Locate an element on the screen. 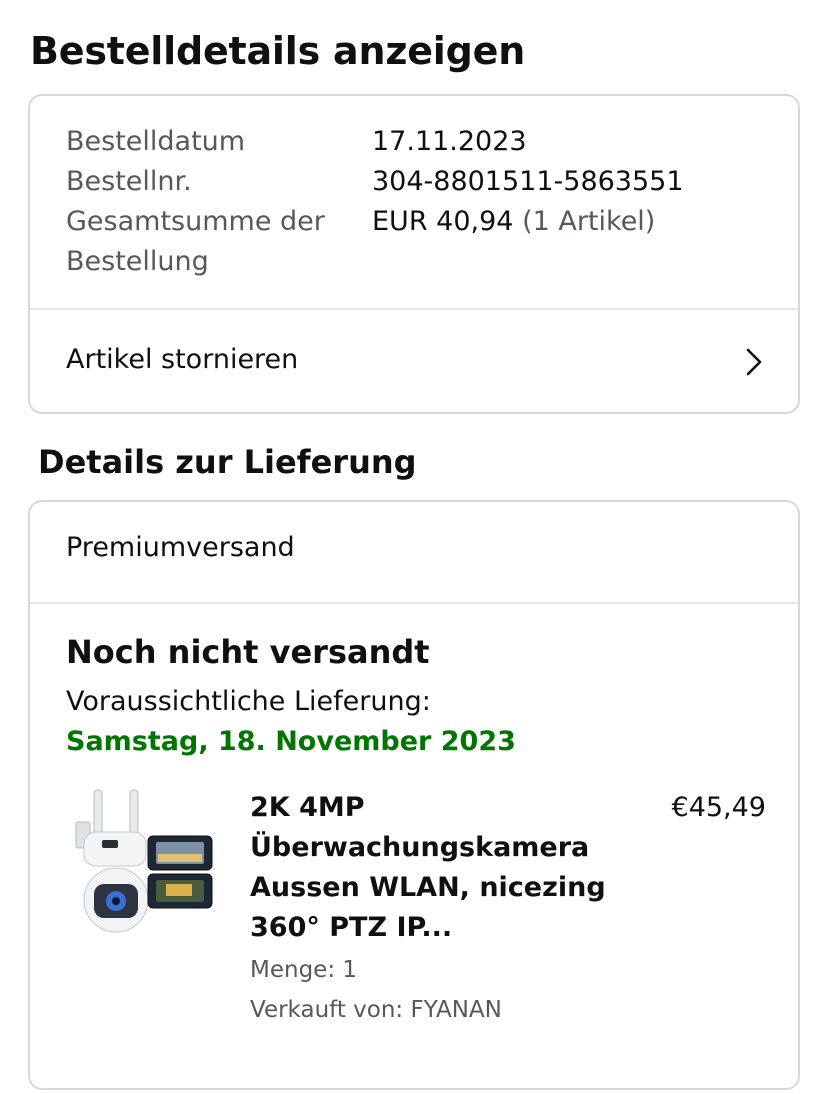 The height and width of the screenshot is (1094, 828). product-title-line: 2K 4MP is located at coordinates (307, 807).